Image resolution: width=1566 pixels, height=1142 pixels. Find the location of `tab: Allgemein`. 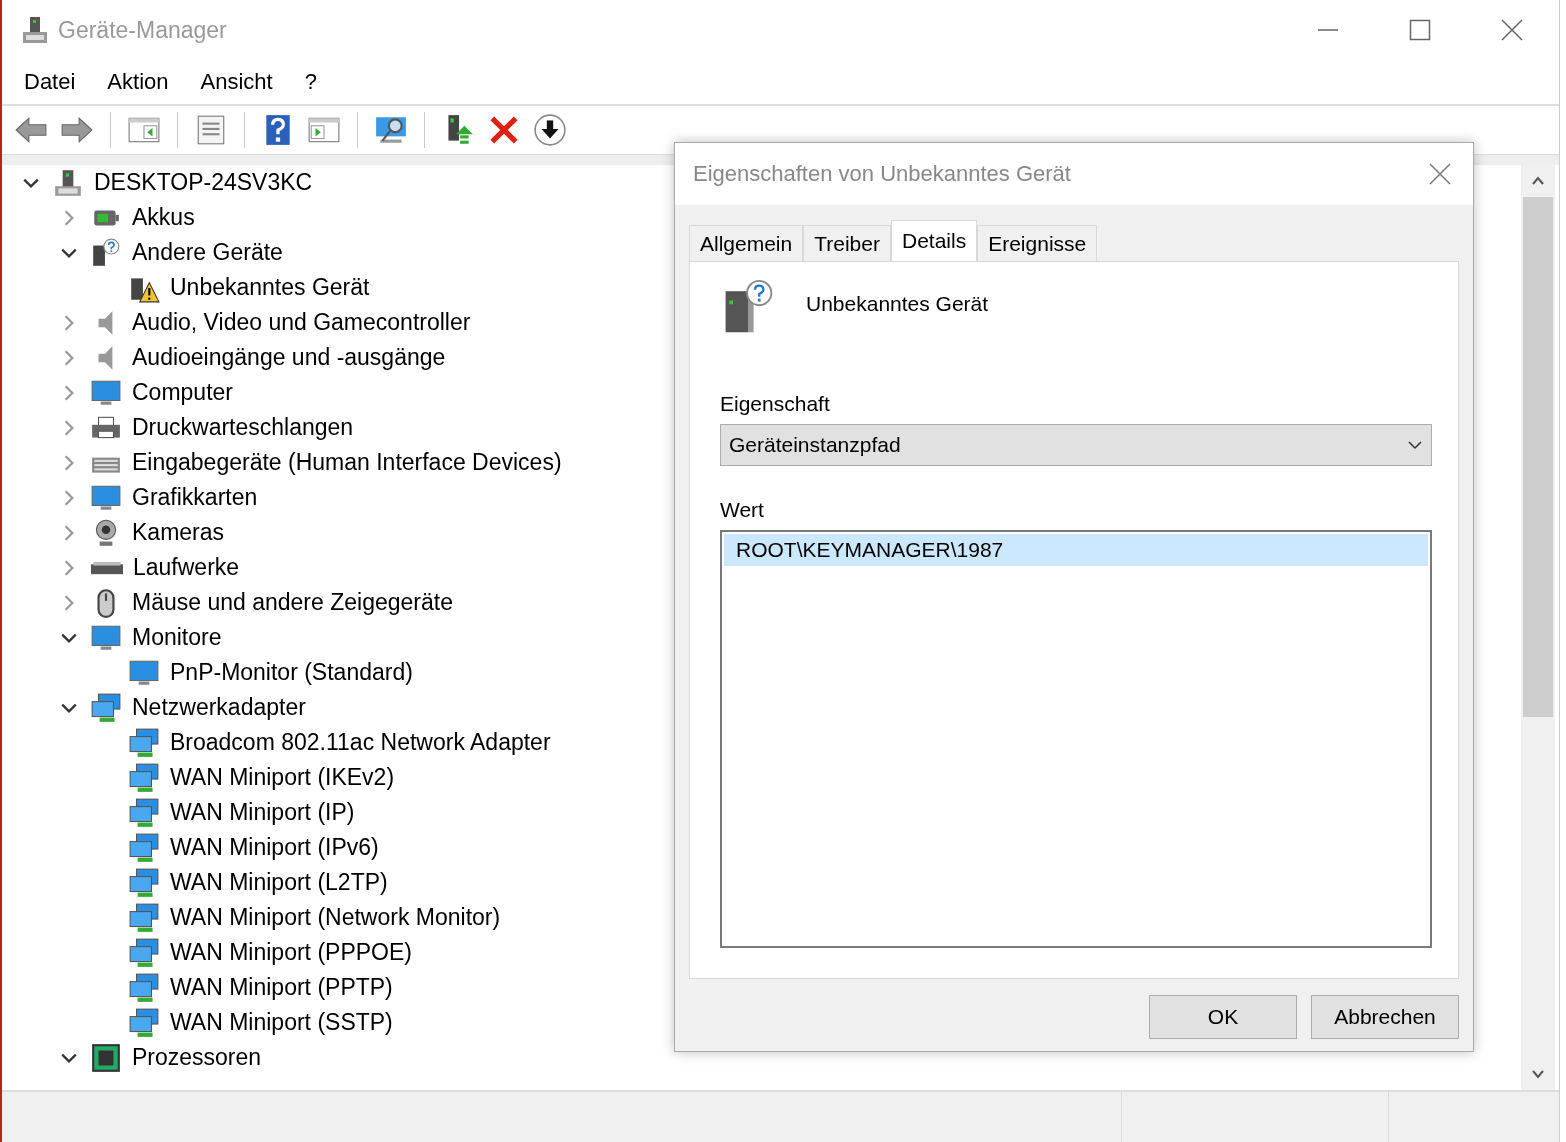

tab: Allgemein is located at coordinates (746, 243).